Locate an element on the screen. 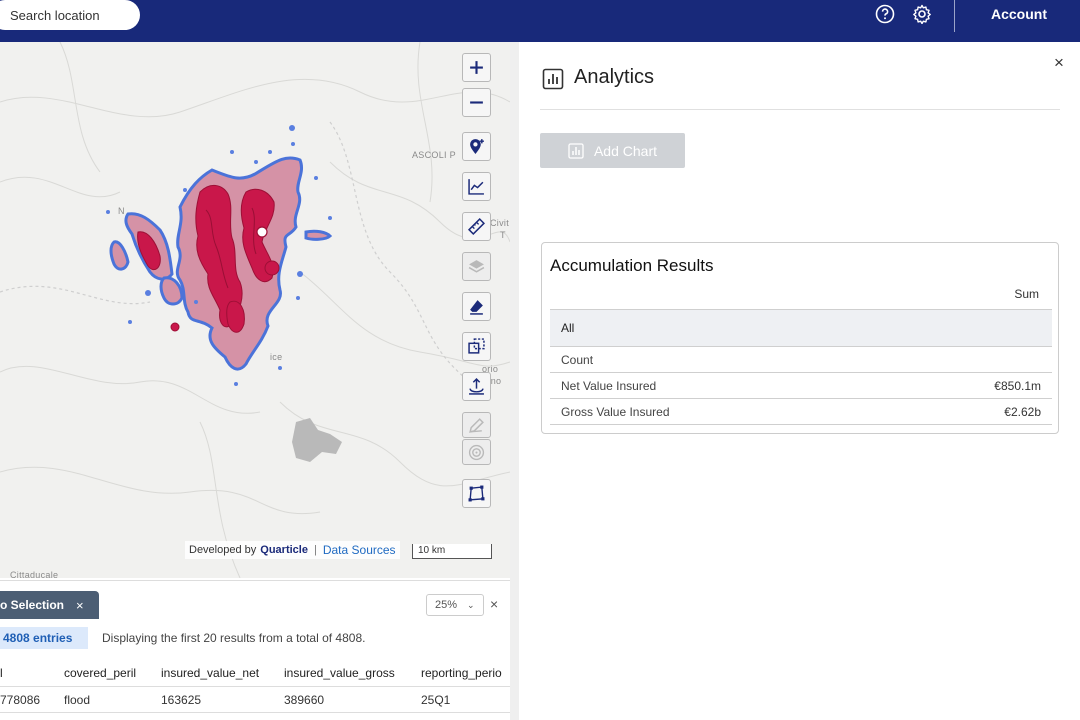 The height and width of the screenshot is (720, 1080). map-place-label: N is located at coordinates (121, 211).